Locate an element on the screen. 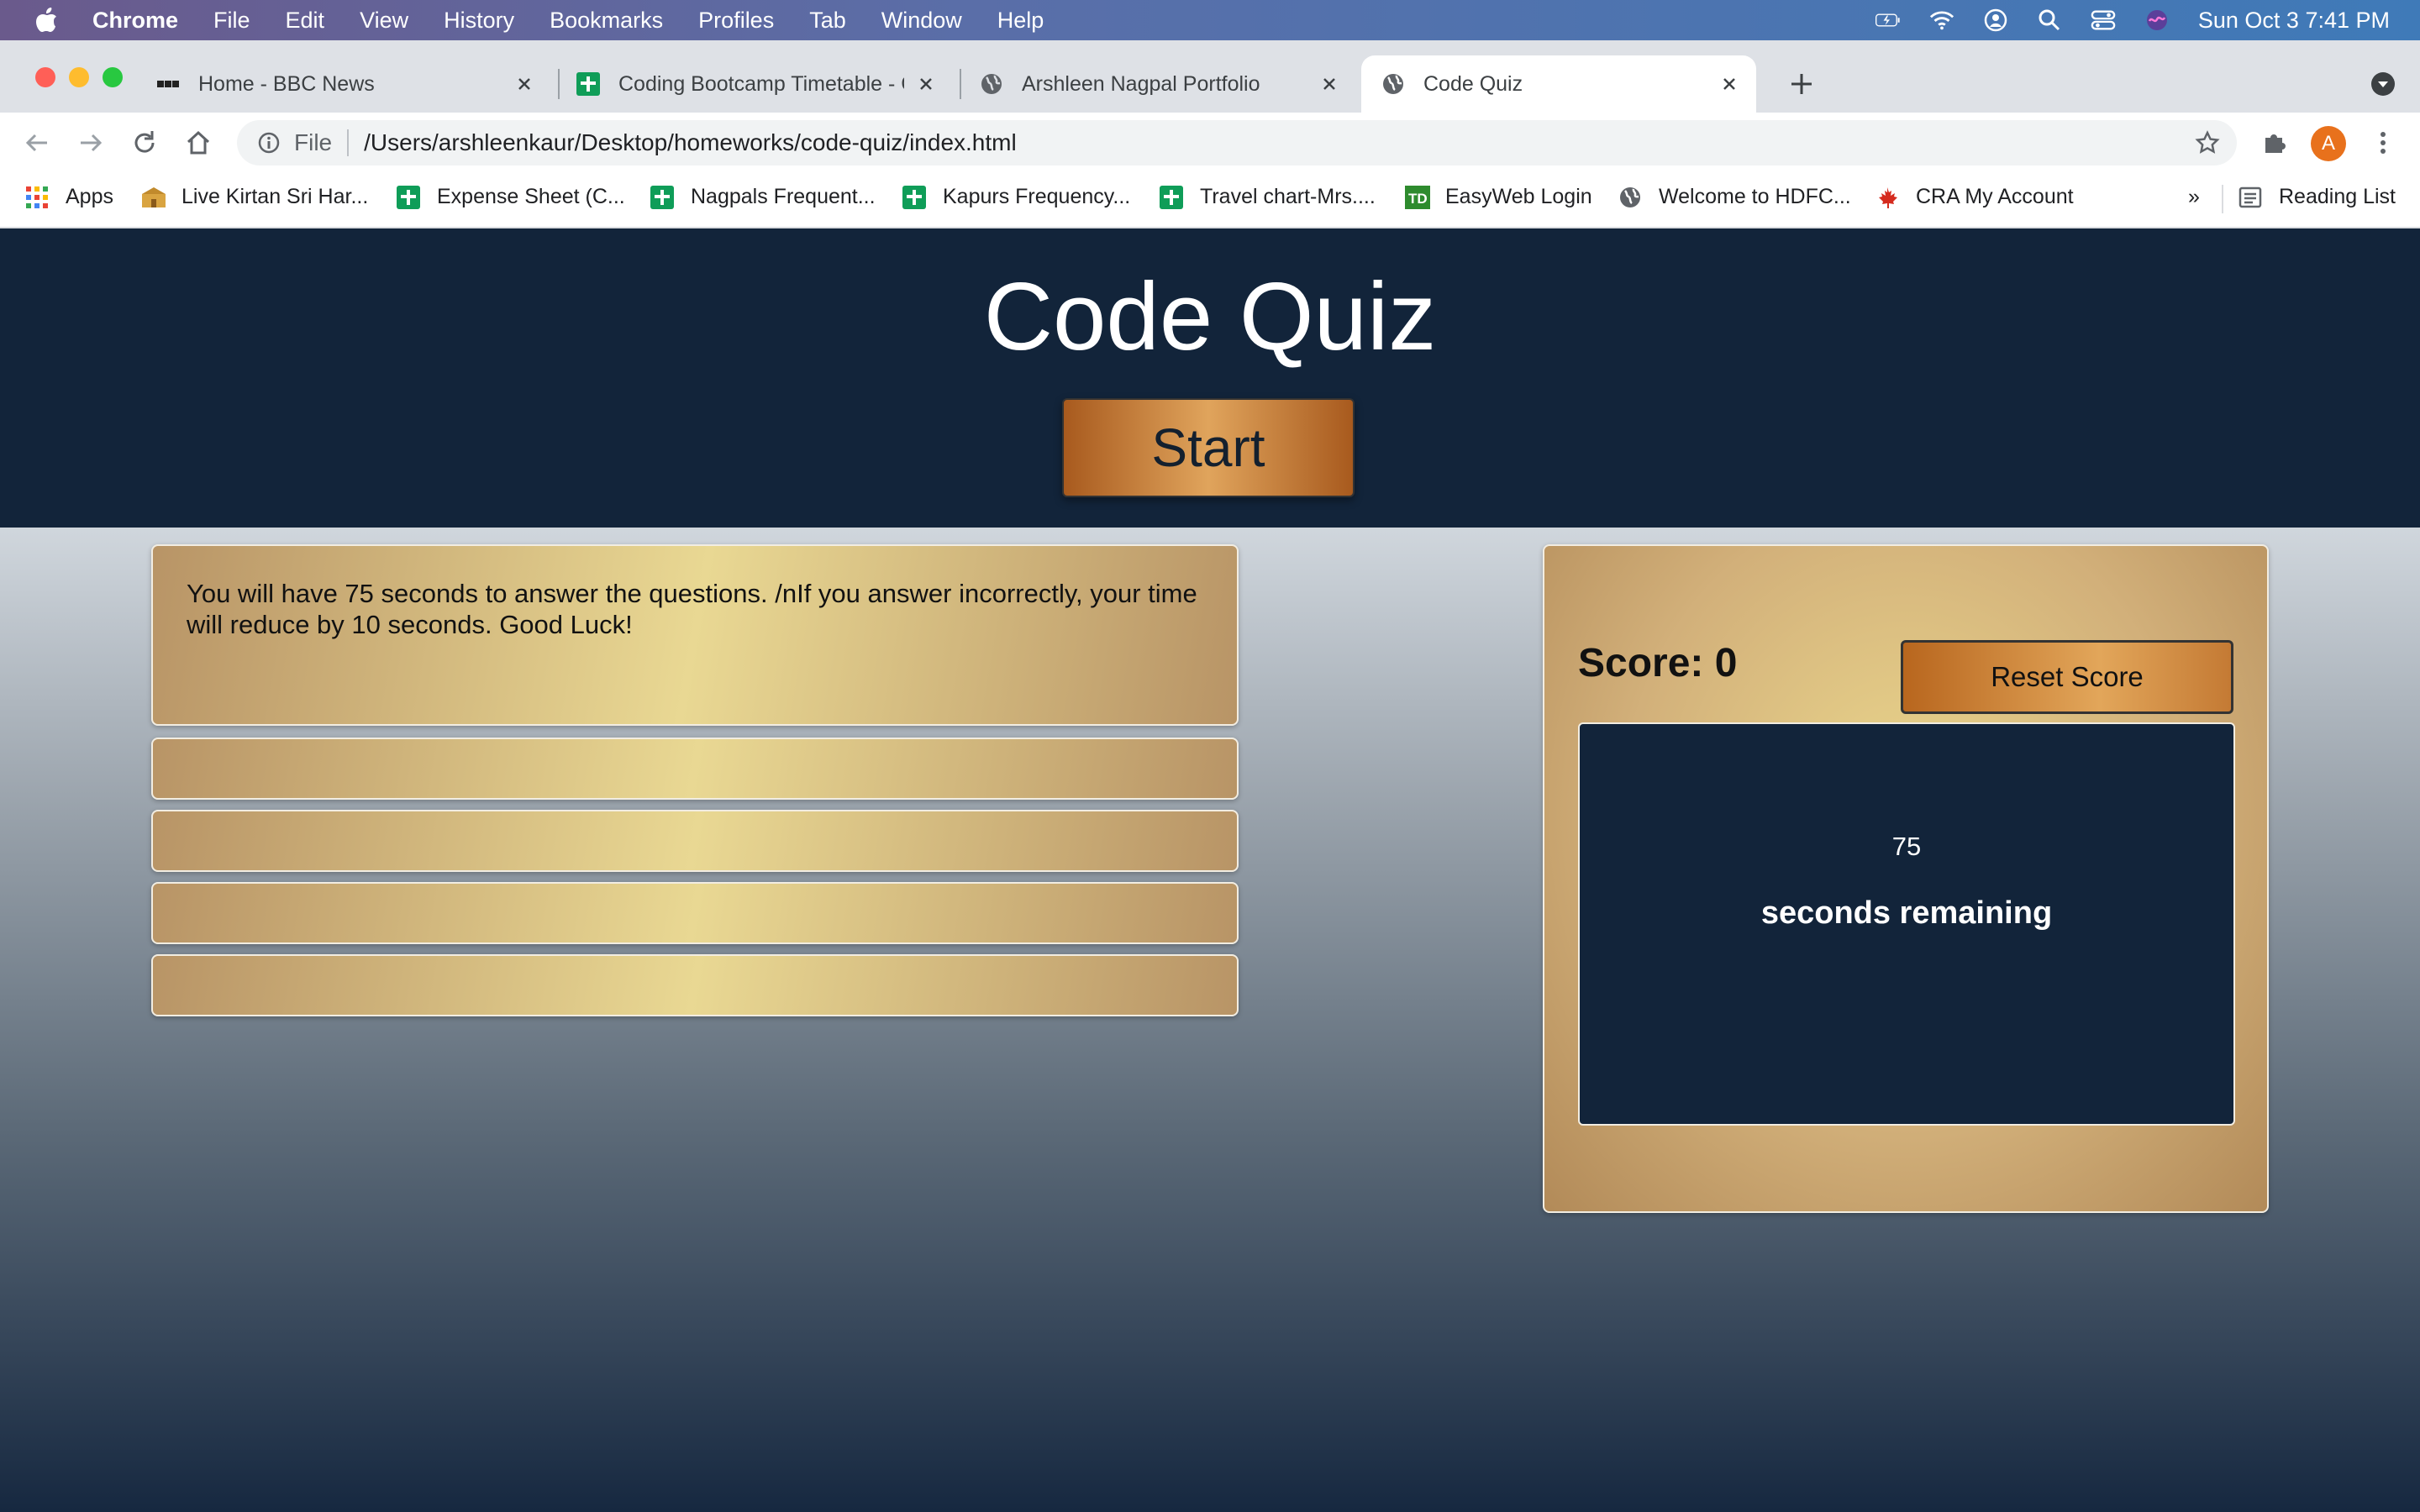 The height and width of the screenshot is (1512, 2420). apps-grid-icon is located at coordinates (37, 197).